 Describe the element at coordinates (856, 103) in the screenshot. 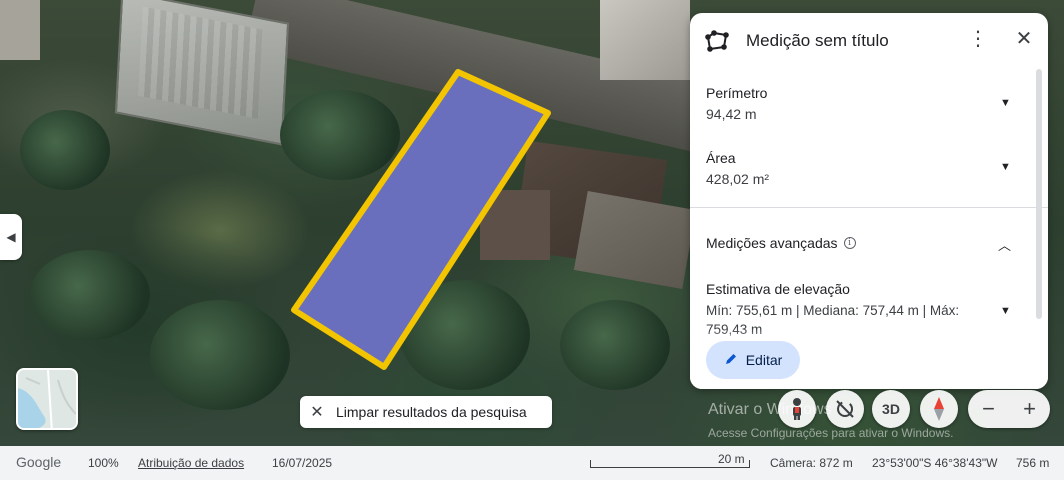

I see `perimeter-row: Perímetro 94,42 m` at that location.